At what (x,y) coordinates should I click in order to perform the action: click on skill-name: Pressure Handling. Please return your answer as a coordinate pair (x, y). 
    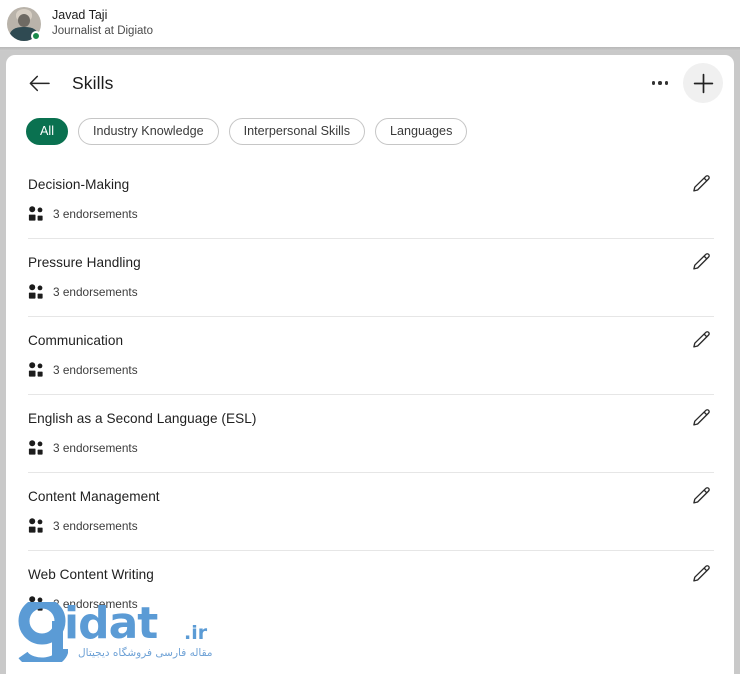
    Looking at the image, I should click on (84, 262).